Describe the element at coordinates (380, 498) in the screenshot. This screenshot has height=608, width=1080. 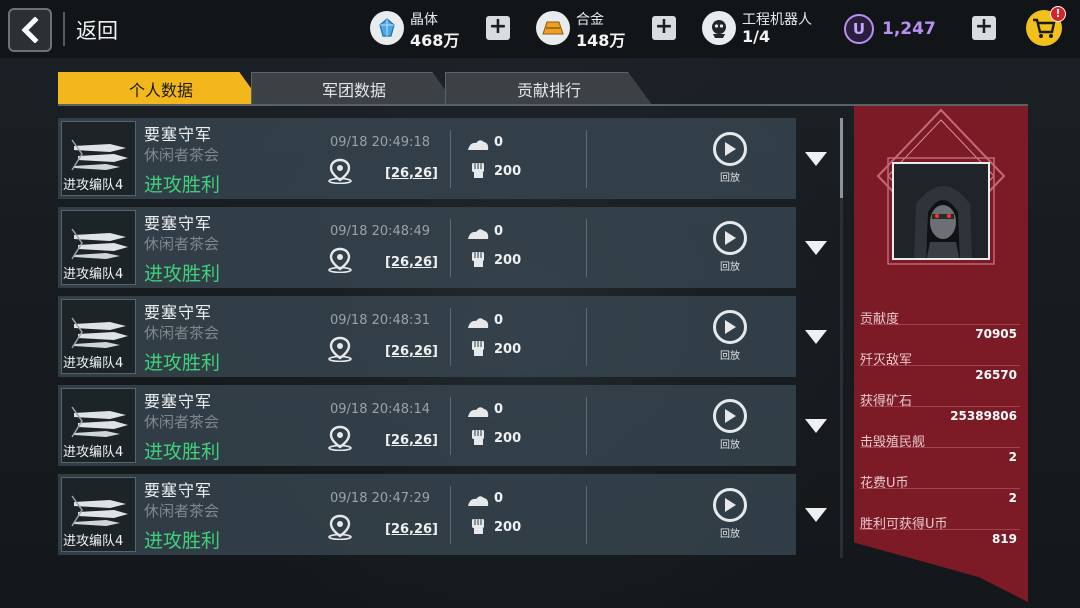
I see `battle-time: 09/18 20:47:29` at that location.